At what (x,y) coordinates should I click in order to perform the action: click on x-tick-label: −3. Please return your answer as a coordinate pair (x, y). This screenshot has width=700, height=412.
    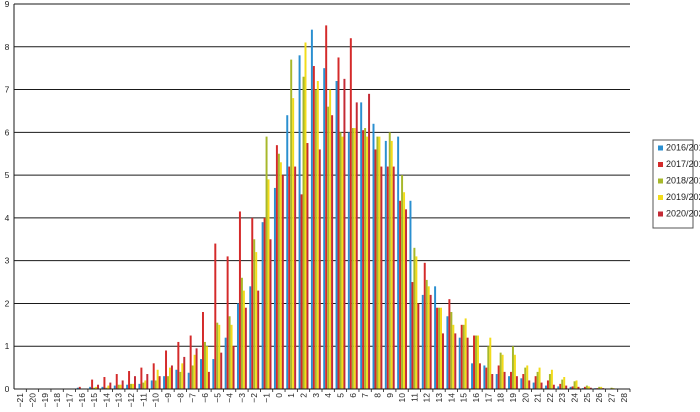
    Looking at the image, I should click on (242, 398).